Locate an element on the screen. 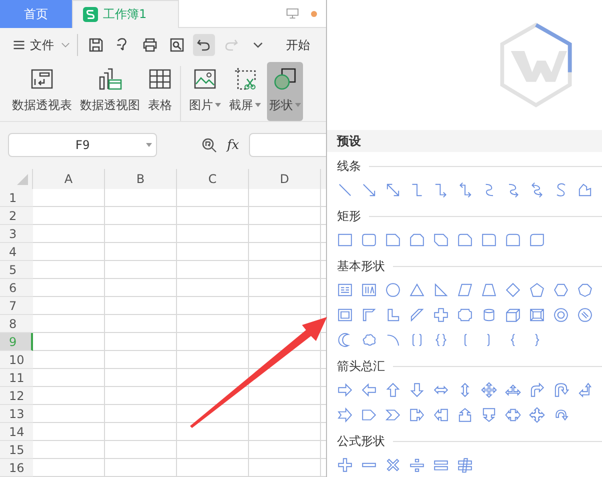  hexagon-shape-icon is located at coordinates (561, 290).